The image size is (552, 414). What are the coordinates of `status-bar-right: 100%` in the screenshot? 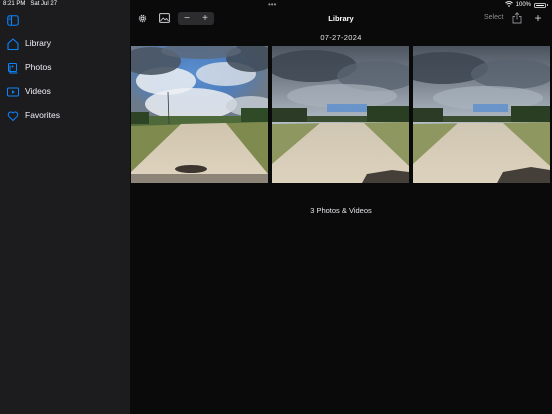 It's located at (526, 5).